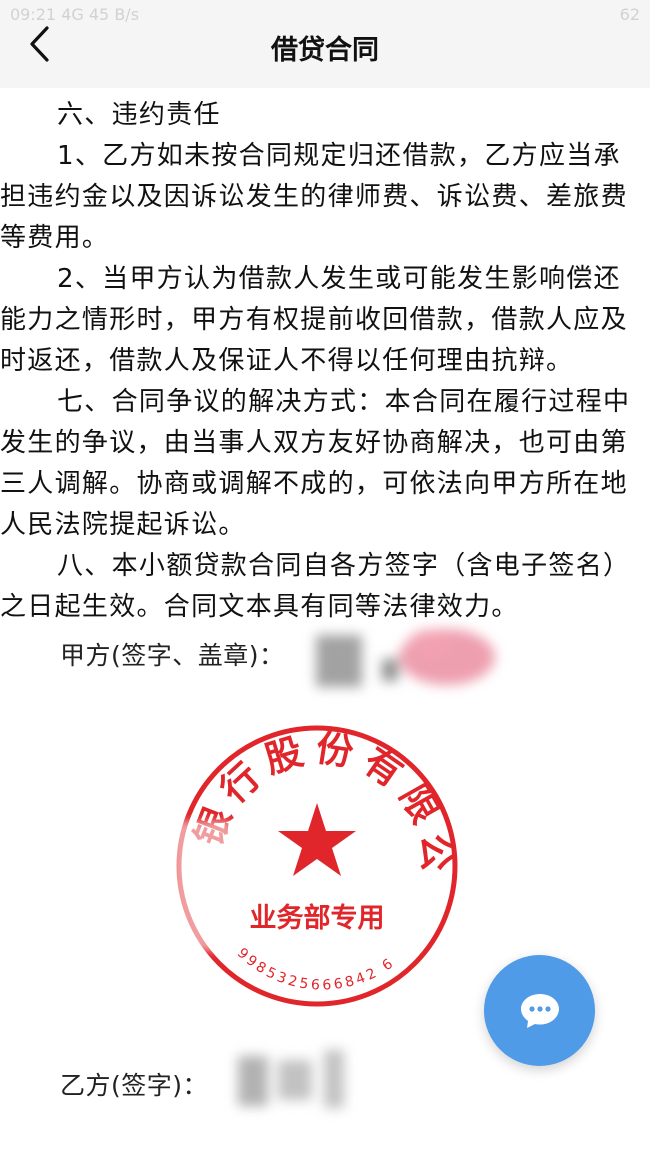  What do you see at coordinates (325, 14) in the screenshot?
I see `status-bar: 09:21 4G 45 B/s 62` at bounding box center [325, 14].